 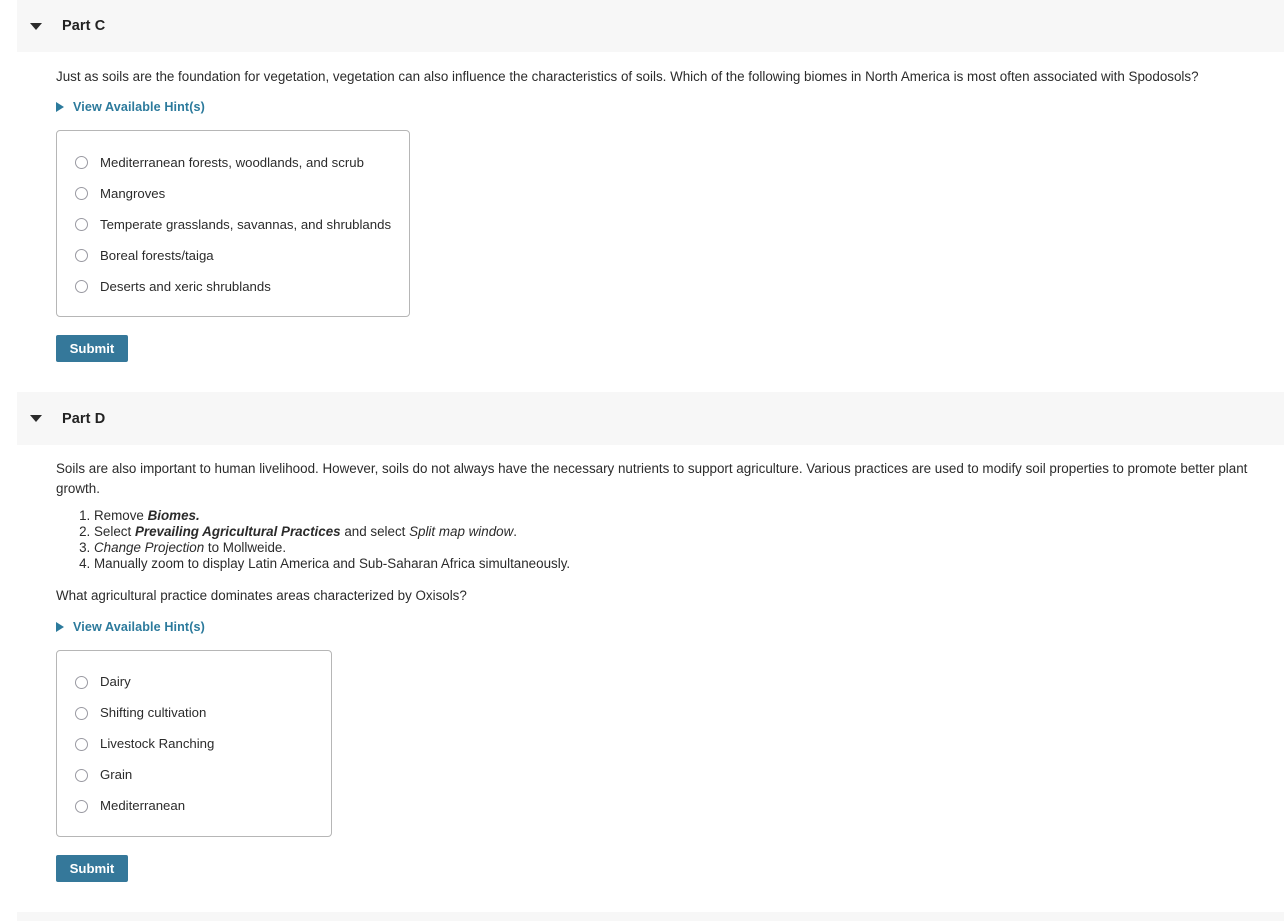 I want to click on option-row: Mediterranean, so click(x=194, y=806).